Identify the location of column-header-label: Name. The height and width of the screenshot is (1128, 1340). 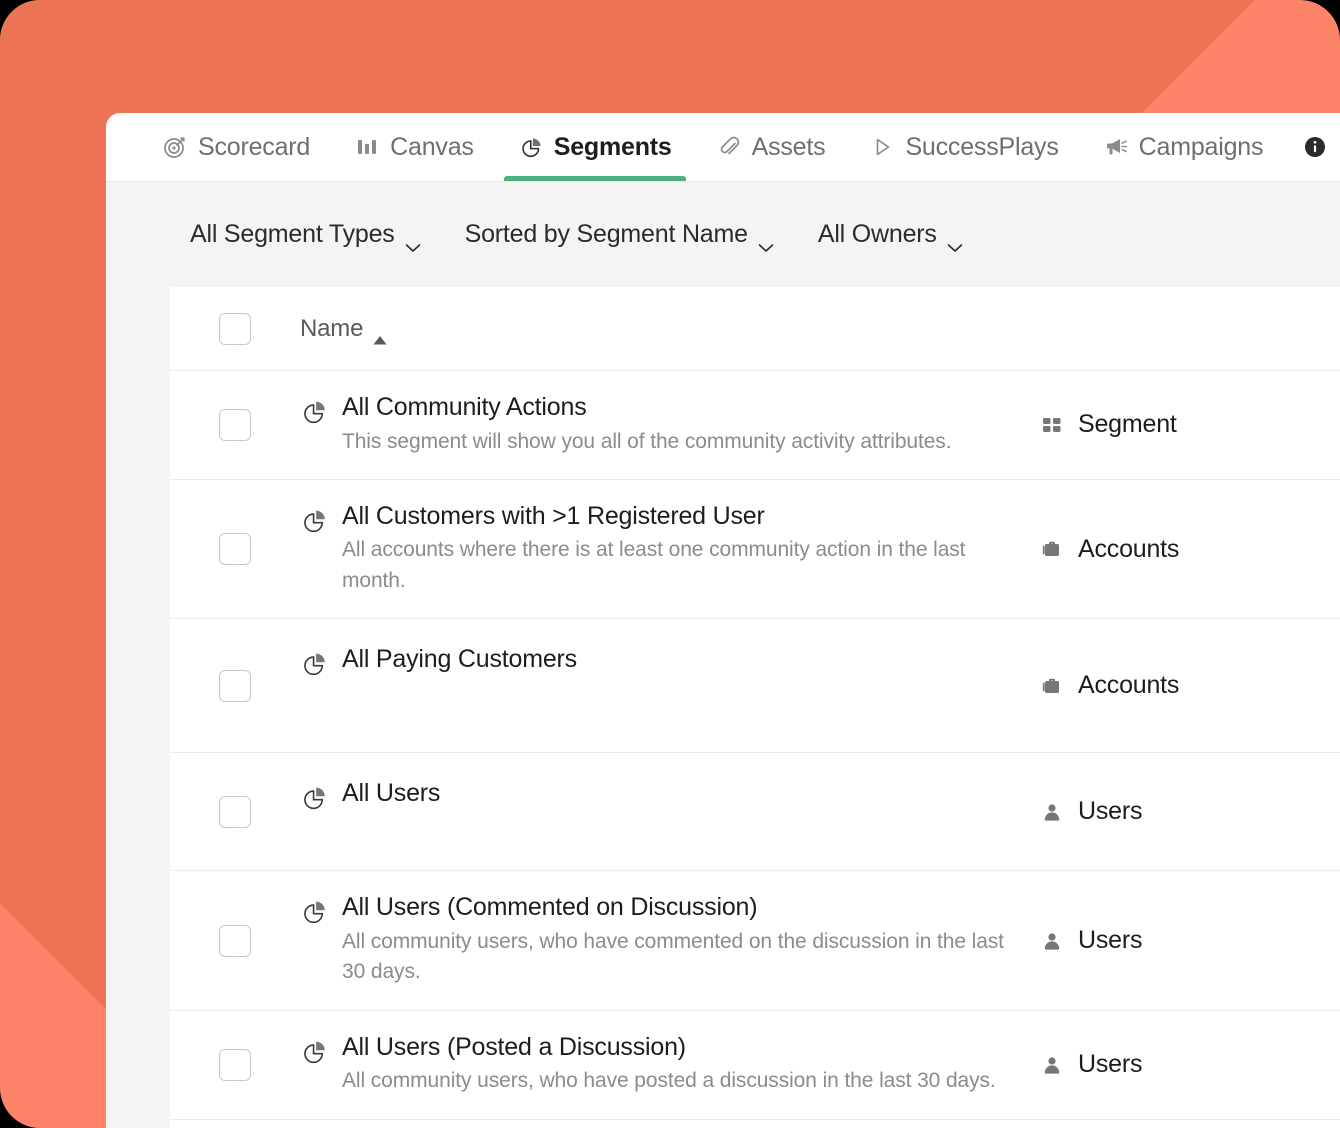
(332, 328).